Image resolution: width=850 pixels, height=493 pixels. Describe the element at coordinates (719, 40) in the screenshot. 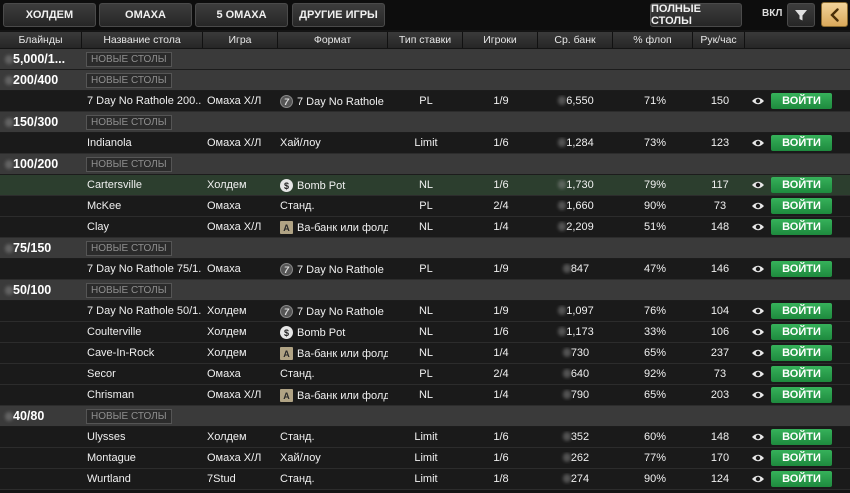

I see `column-header-hands-per-hour: Рук/час` at that location.